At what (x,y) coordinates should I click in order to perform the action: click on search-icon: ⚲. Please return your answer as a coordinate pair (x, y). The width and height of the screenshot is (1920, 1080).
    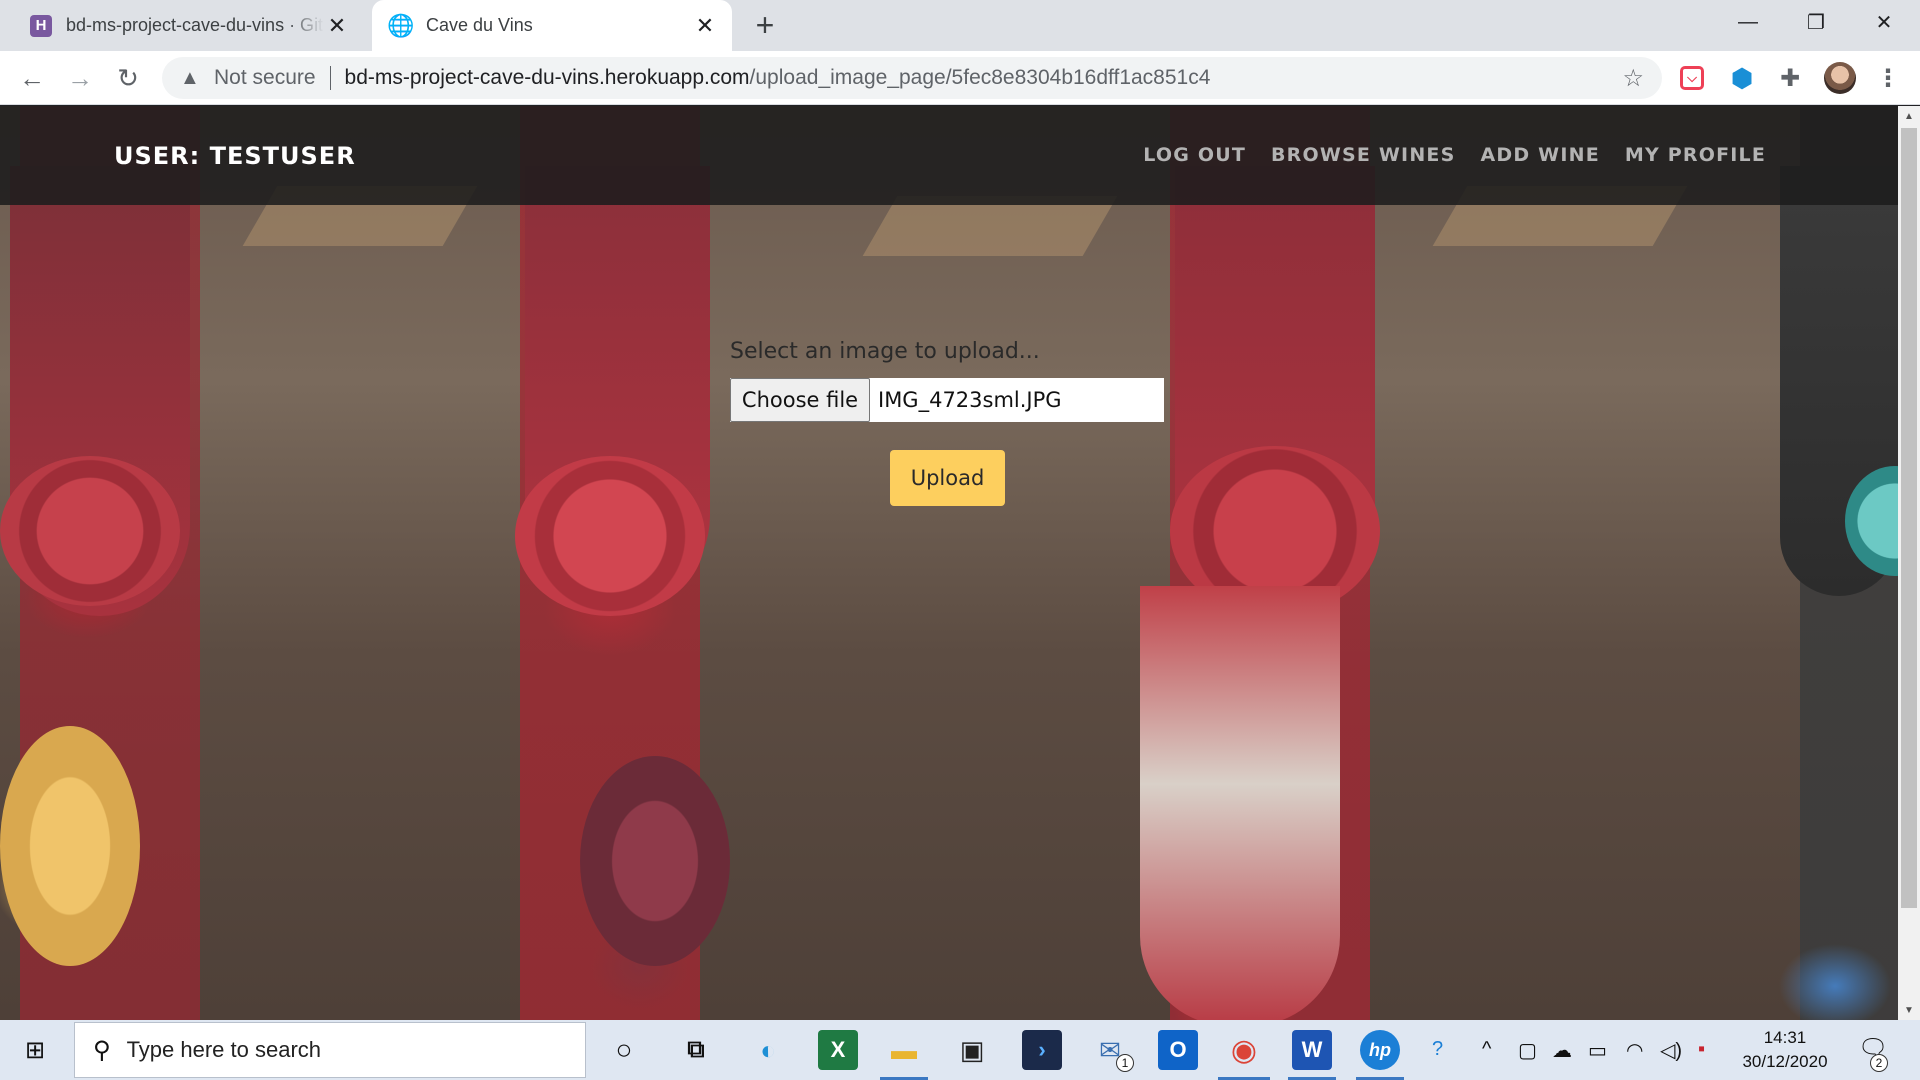
    Looking at the image, I should click on (102, 1050).